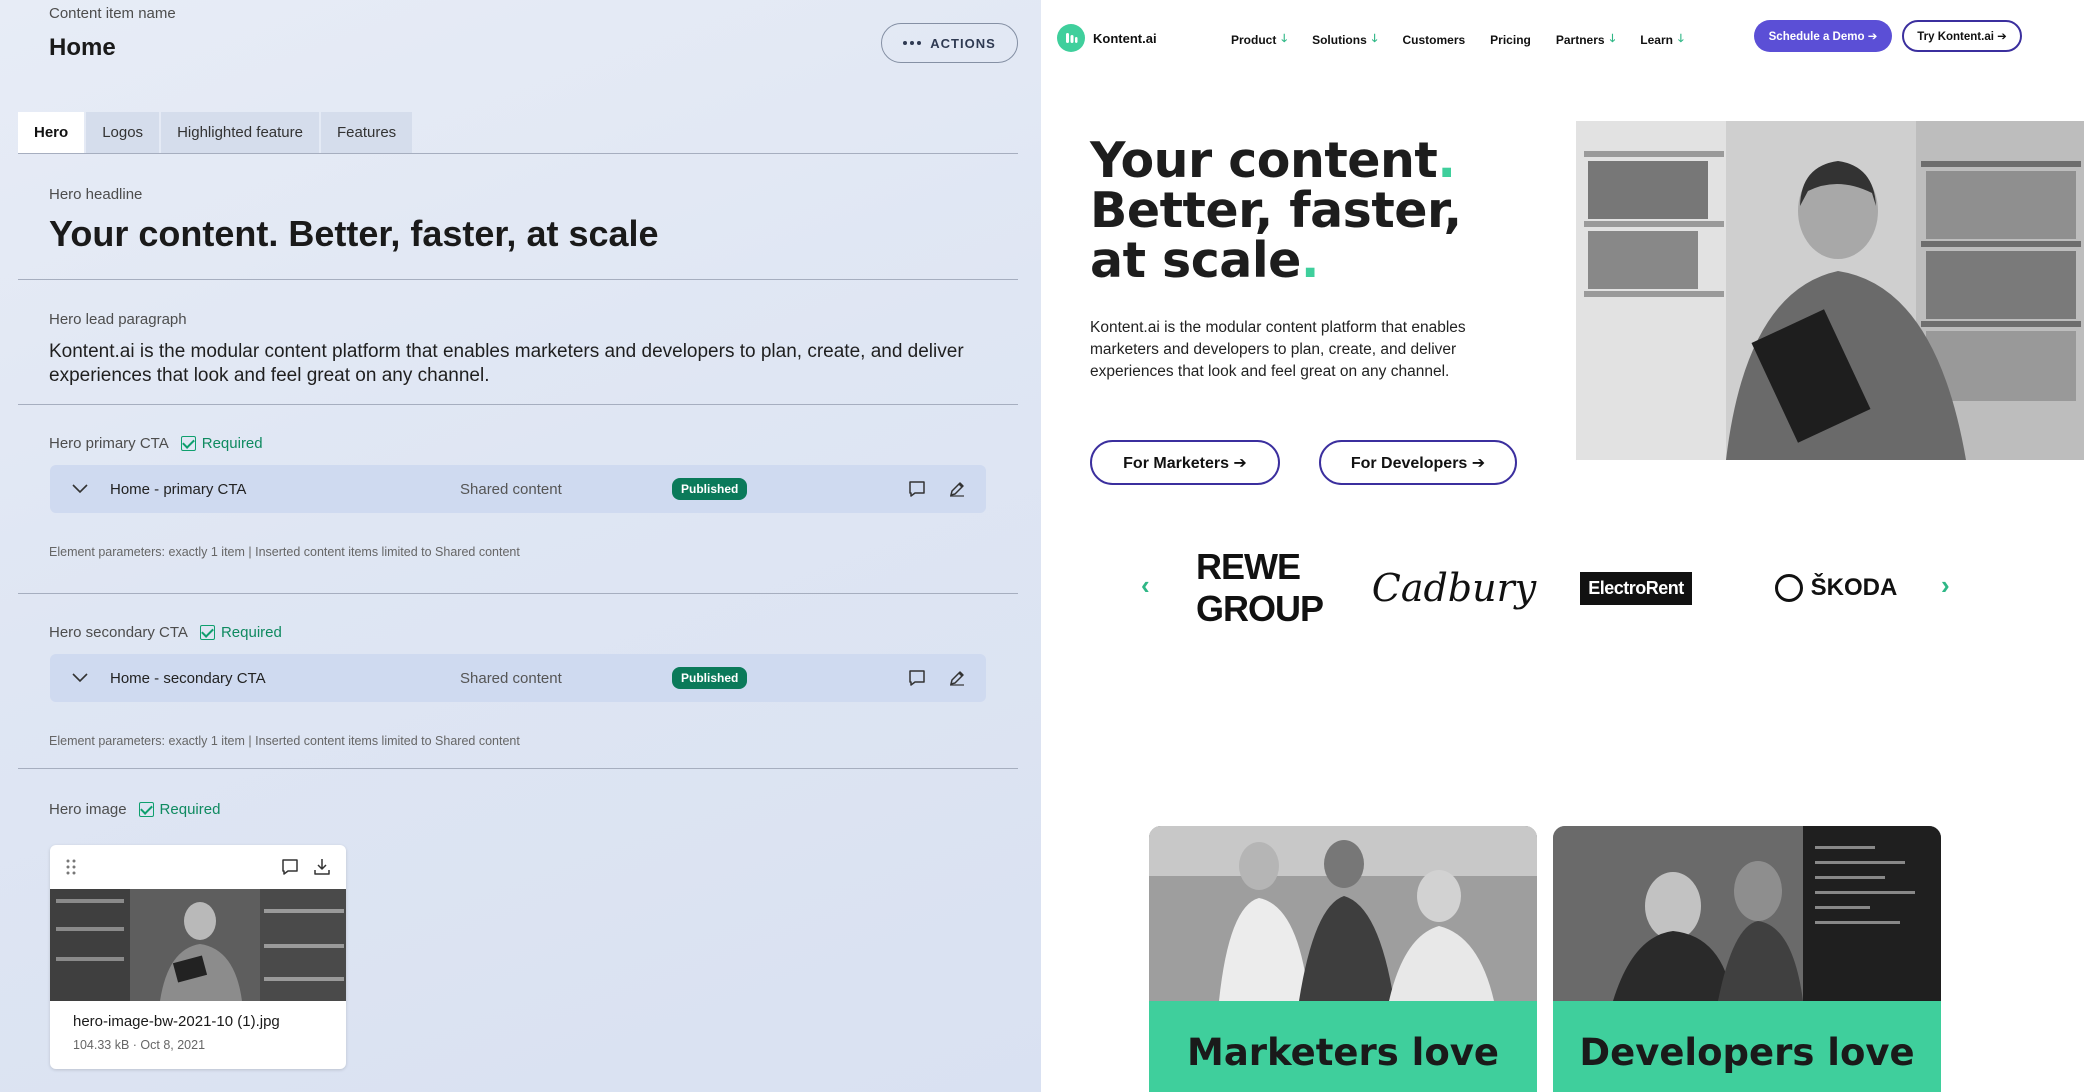 The width and height of the screenshot is (2084, 1092). Describe the element at coordinates (188, 678) in the screenshot. I see `linked-item-name: Home - secondary CTA` at that location.